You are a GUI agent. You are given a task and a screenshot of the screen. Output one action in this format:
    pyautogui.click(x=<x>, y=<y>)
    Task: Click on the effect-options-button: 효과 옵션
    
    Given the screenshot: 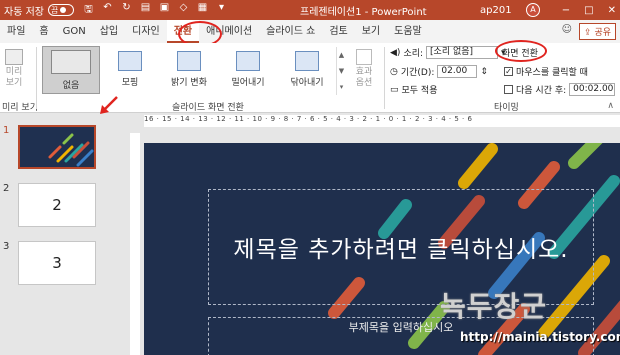 What is the action you would take?
    pyautogui.click(x=364, y=69)
    